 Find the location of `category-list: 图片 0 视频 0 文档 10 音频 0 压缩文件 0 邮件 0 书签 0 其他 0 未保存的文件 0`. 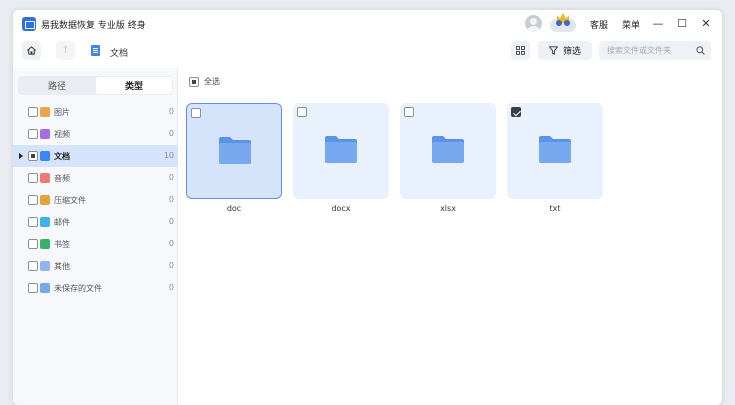

category-list: 图片 0 视频 0 文档 10 音频 0 压缩文件 0 邮件 0 书签 0 其他 0 未保存的文件 0 is located at coordinates (95, 200).